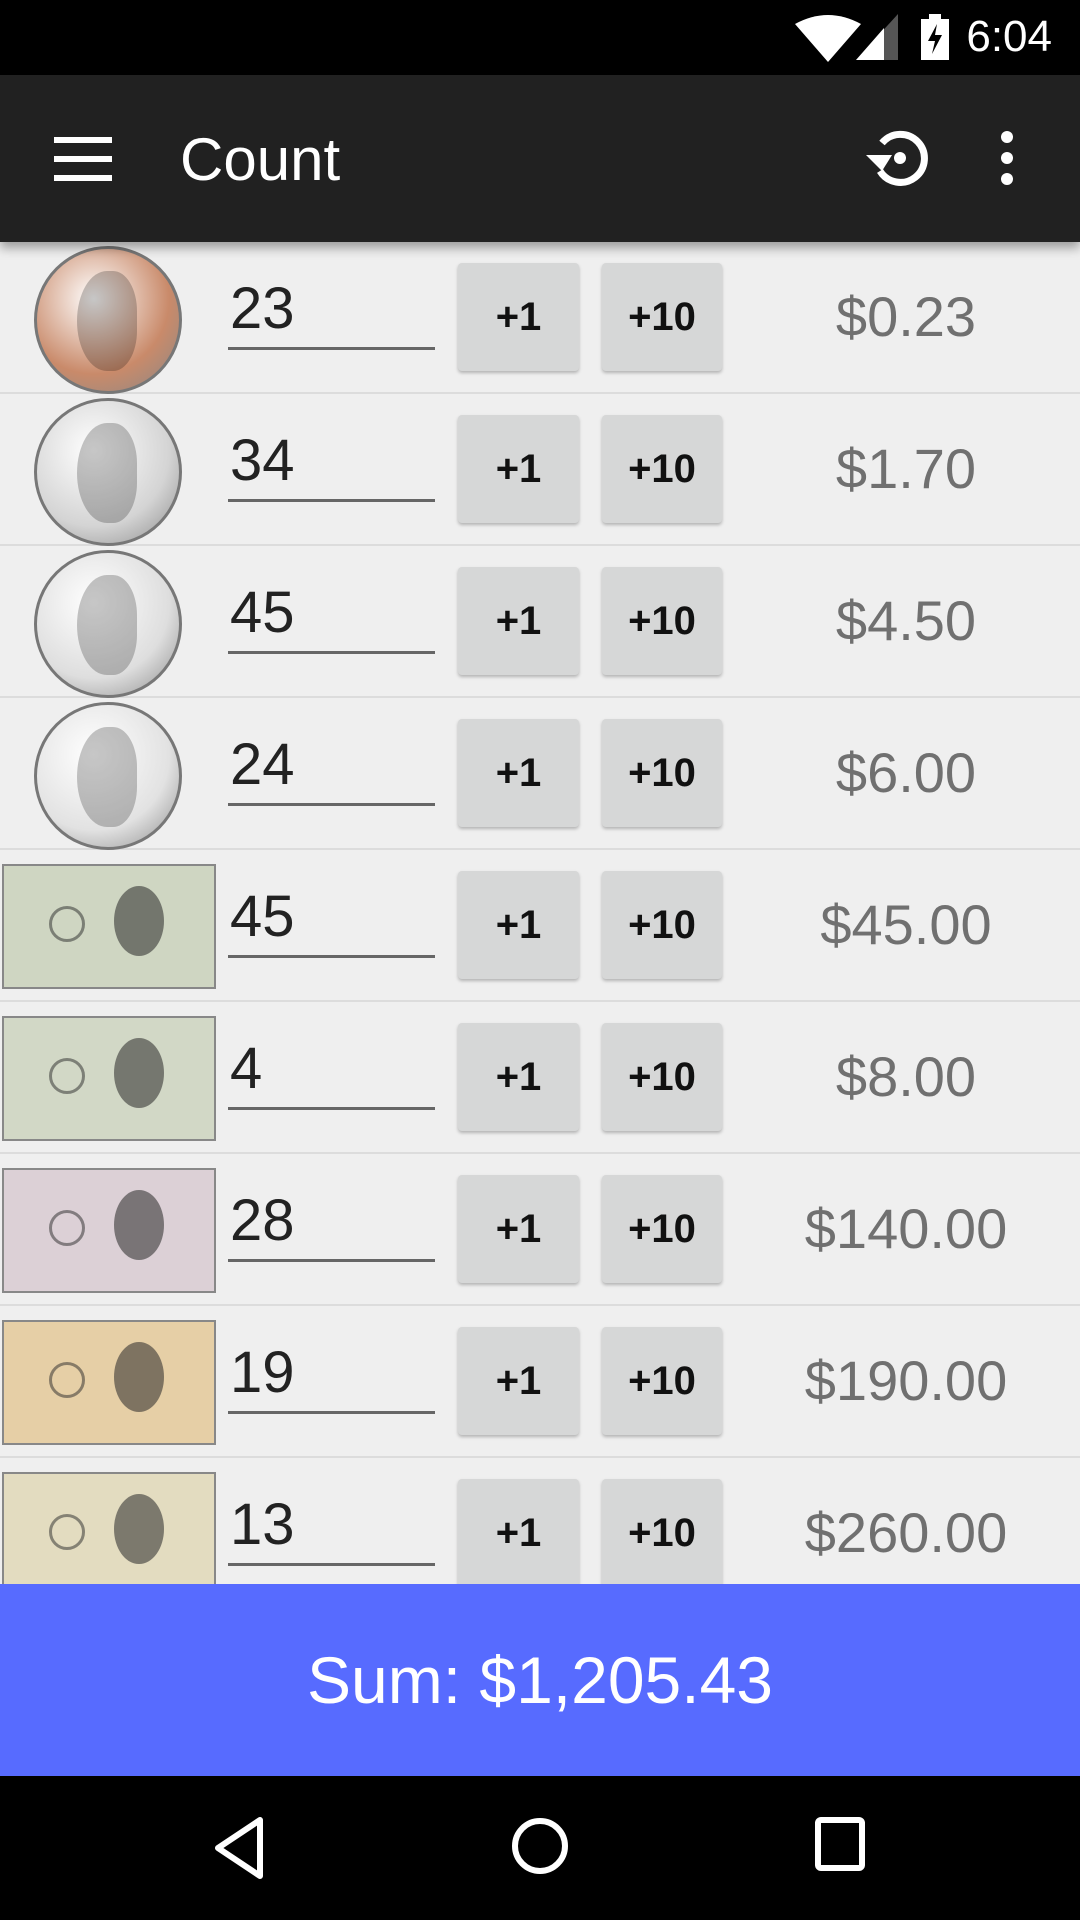  Describe the element at coordinates (108, 776) in the screenshot. I see `quarter-image` at that location.